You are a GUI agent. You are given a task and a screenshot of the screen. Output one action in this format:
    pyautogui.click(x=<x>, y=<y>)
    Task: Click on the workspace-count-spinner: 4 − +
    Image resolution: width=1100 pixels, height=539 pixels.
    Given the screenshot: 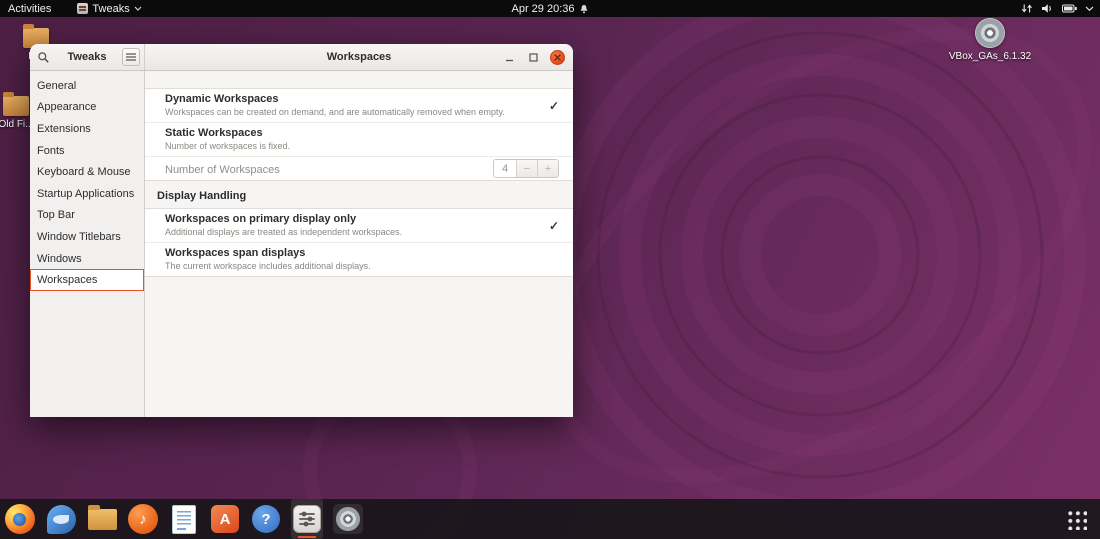 What is the action you would take?
    pyautogui.click(x=526, y=168)
    